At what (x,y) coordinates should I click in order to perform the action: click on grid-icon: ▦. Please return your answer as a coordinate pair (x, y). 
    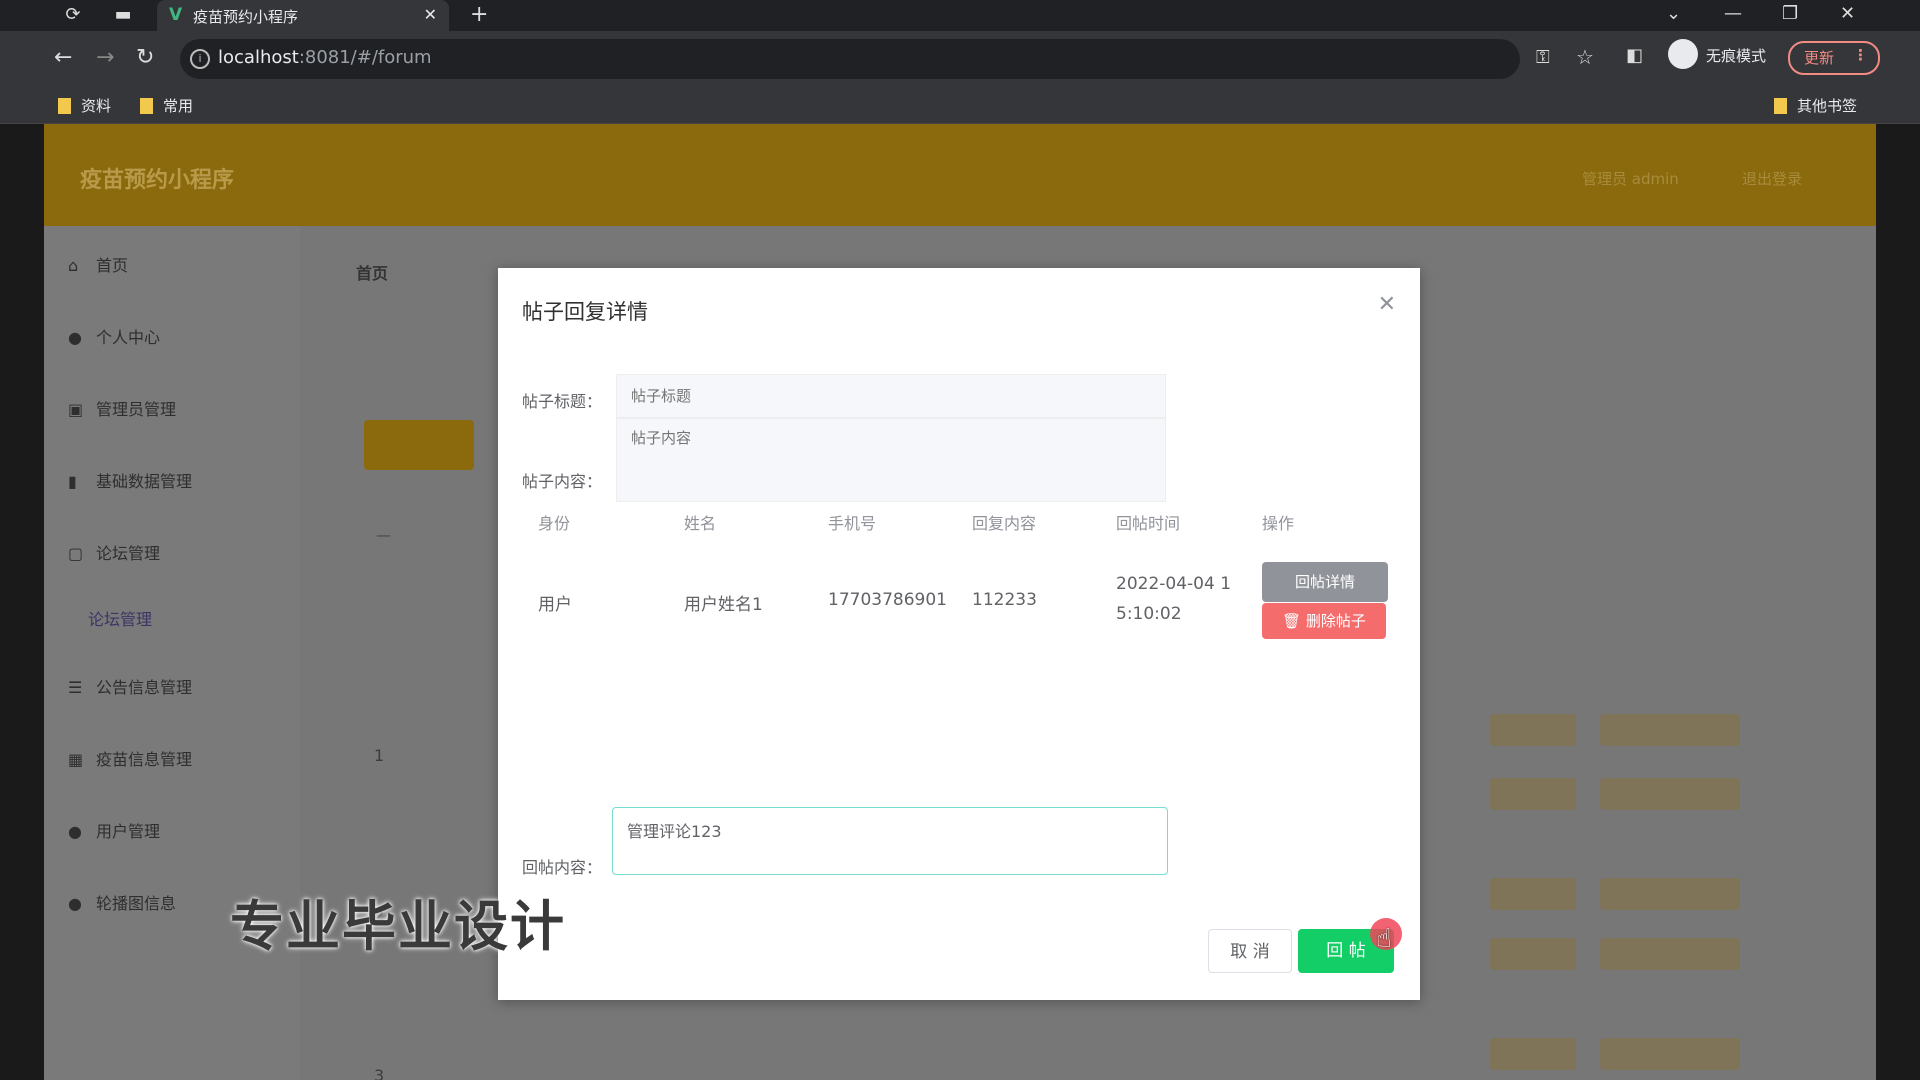
    Looking at the image, I should click on (76, 759).